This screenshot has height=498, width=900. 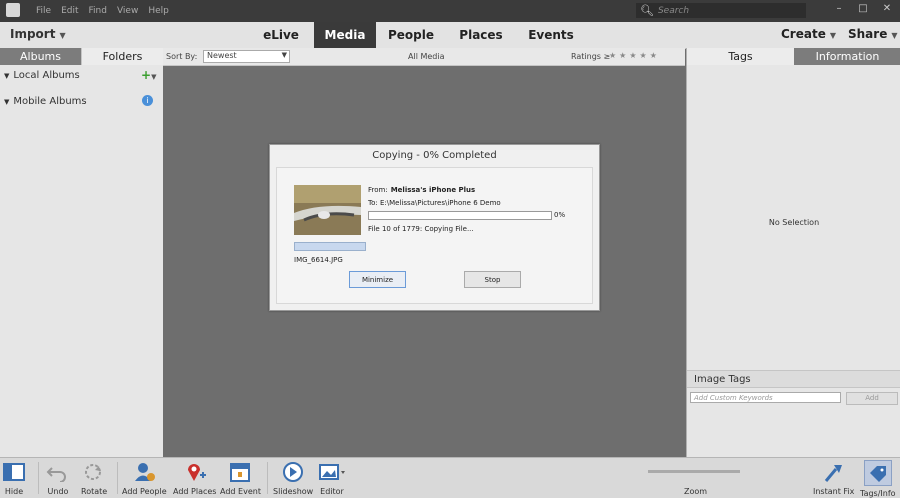 I want to click on add-people-label: Add People, so click(x=144, y=491).